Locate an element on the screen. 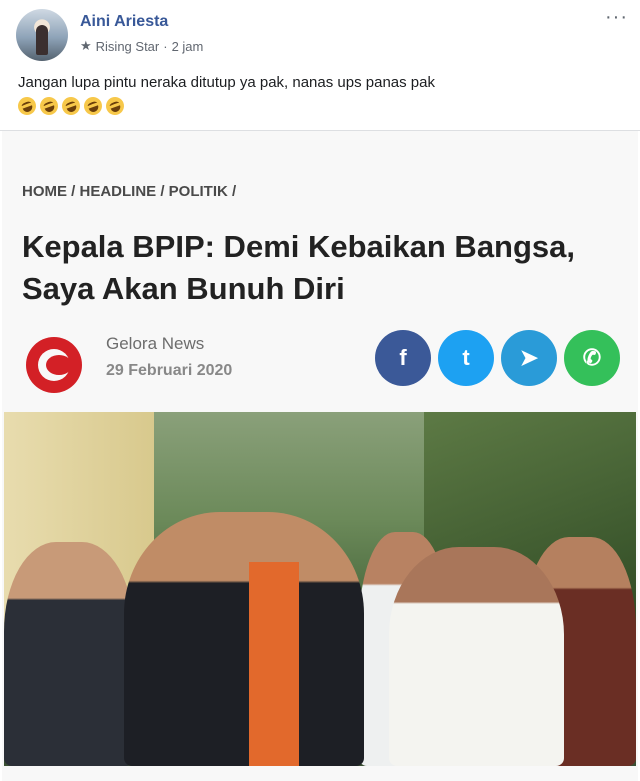 The height and width of the screenshot is (781, 640). breadcrumb: HOME / HEADLINE / POLITIK / is located at coordinates (129, 191).